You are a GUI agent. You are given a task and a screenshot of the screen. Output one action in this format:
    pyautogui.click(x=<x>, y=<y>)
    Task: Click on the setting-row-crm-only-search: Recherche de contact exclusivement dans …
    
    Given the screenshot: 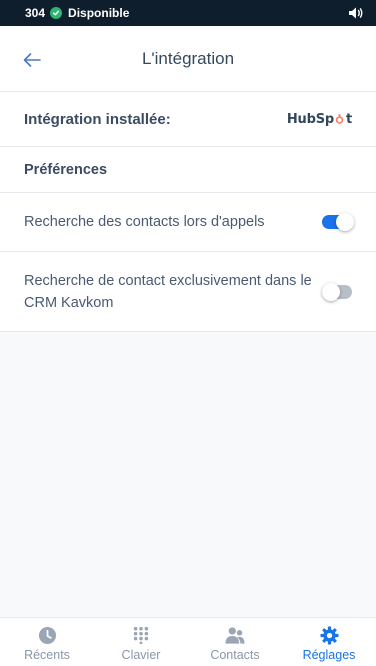 What is the action you would take?
    pyautogui.click(x=188, y=292)
    